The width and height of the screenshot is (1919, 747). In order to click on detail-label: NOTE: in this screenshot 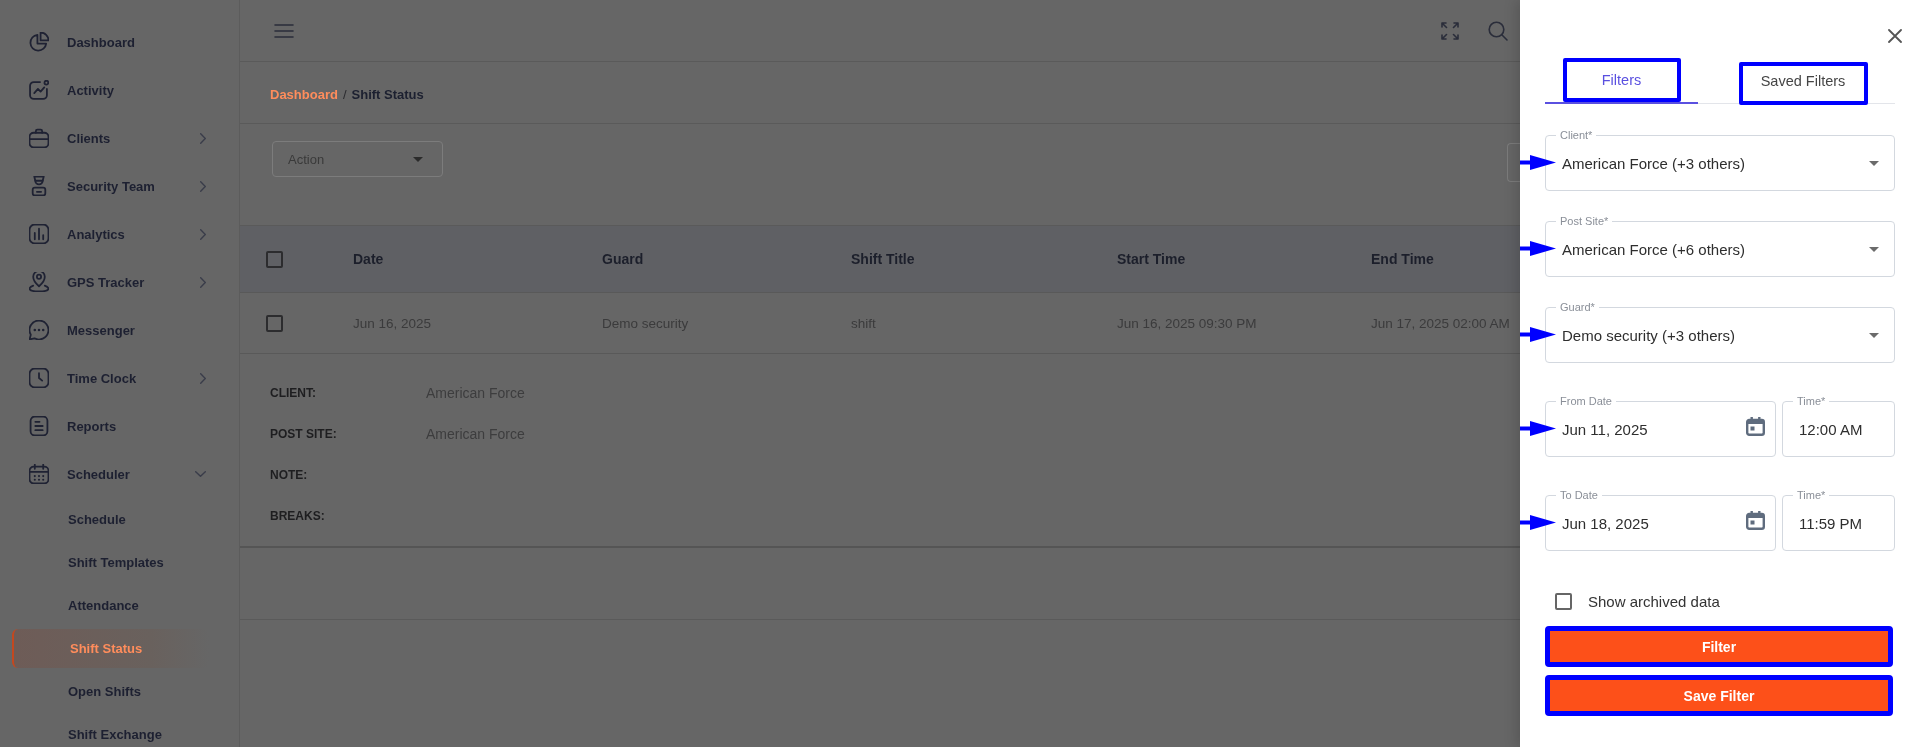, I will do `click(289, 474)`.